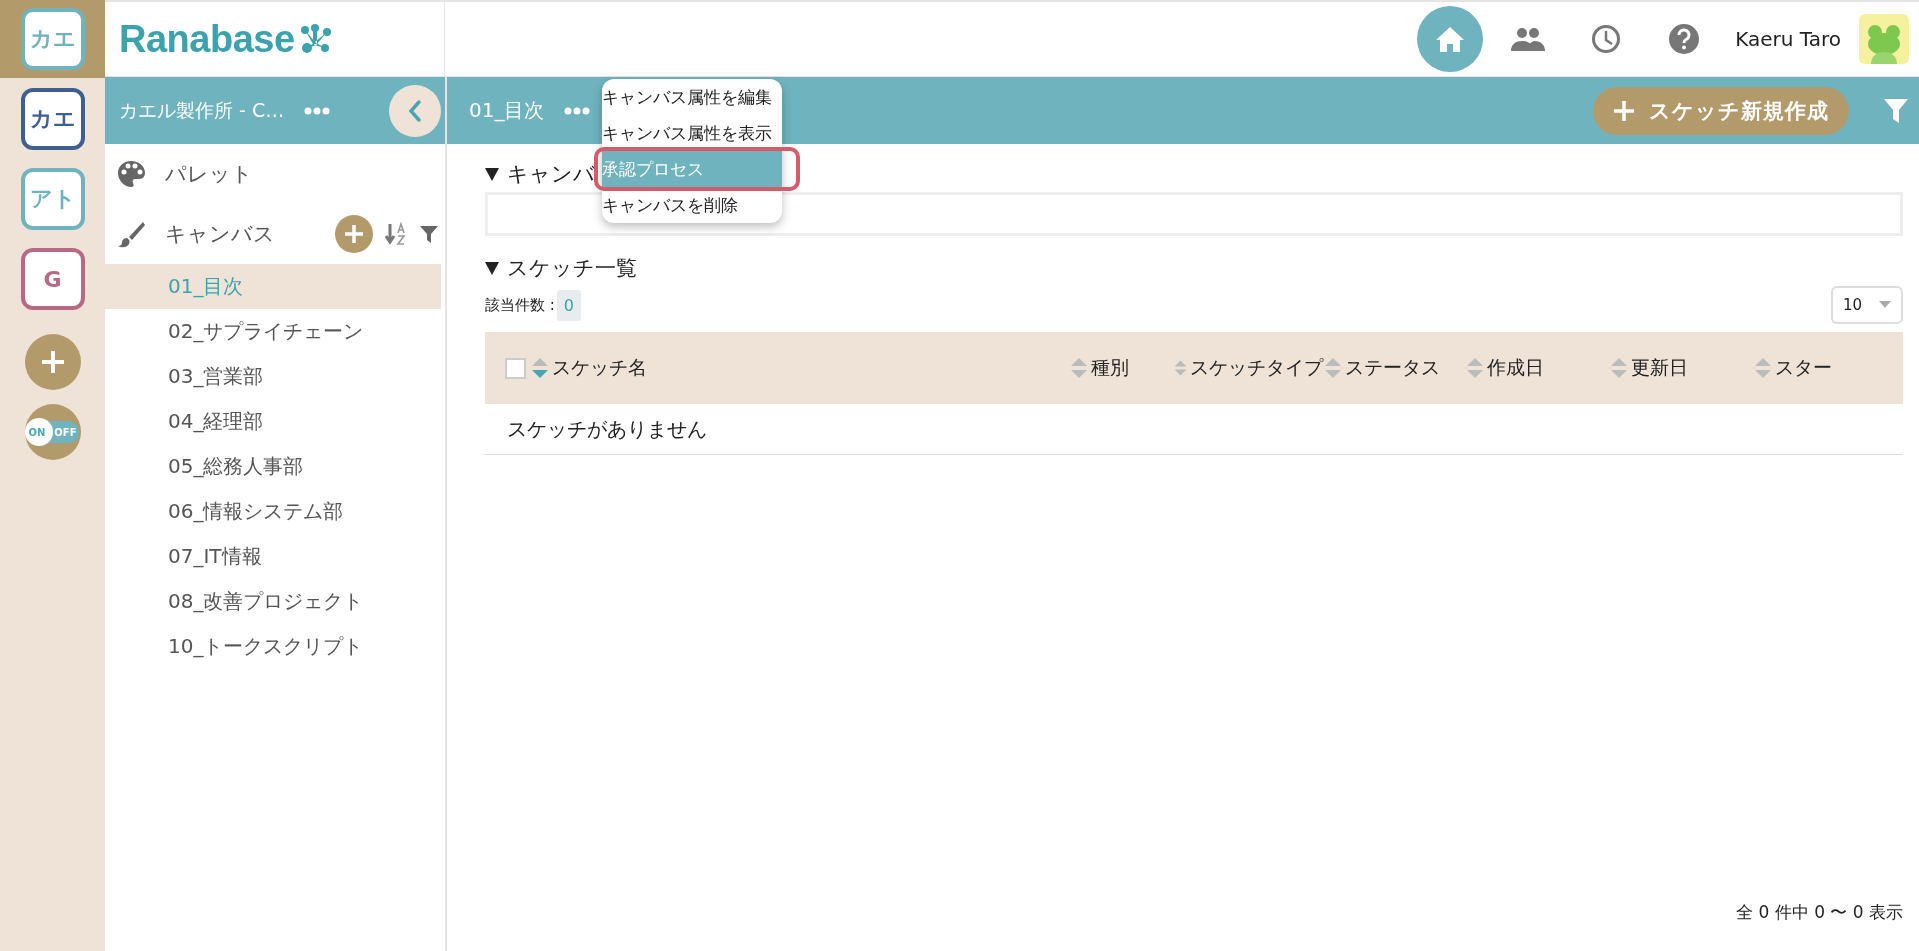 The width and height of the screenshot is (1919, 951). Describe the element at coordinates (131, 174) in the screenshot. I see `palette-icon` at that location.